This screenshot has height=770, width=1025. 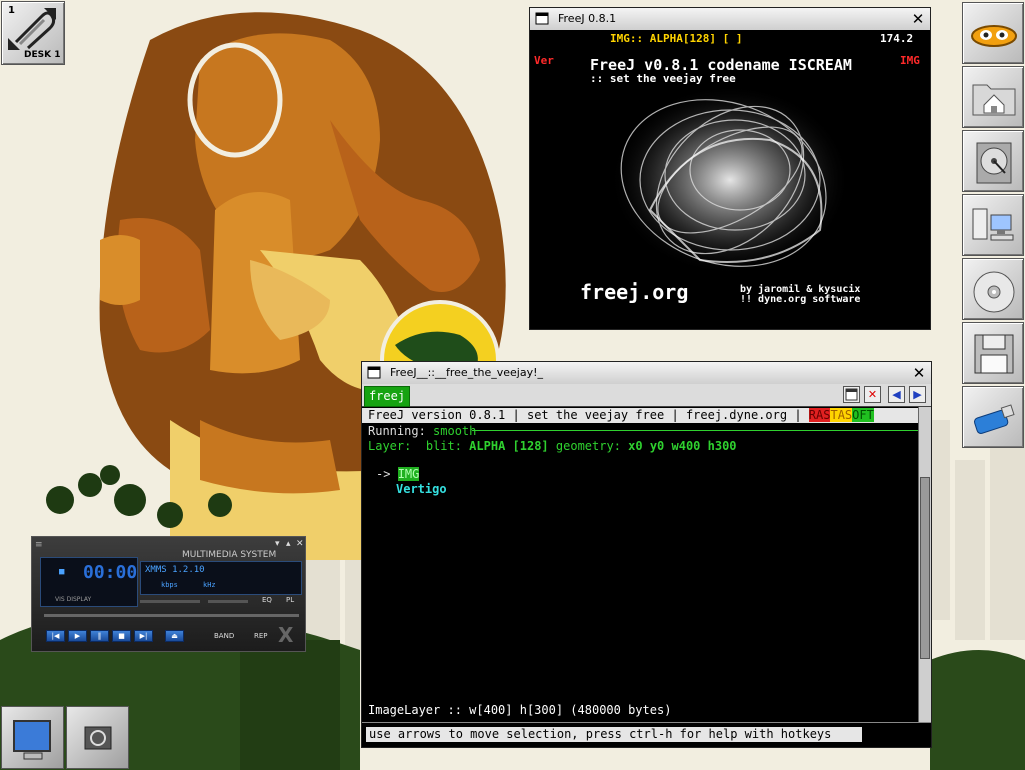 I want to click on header-slogan: set the veejay free, so click(x=595, y=415).